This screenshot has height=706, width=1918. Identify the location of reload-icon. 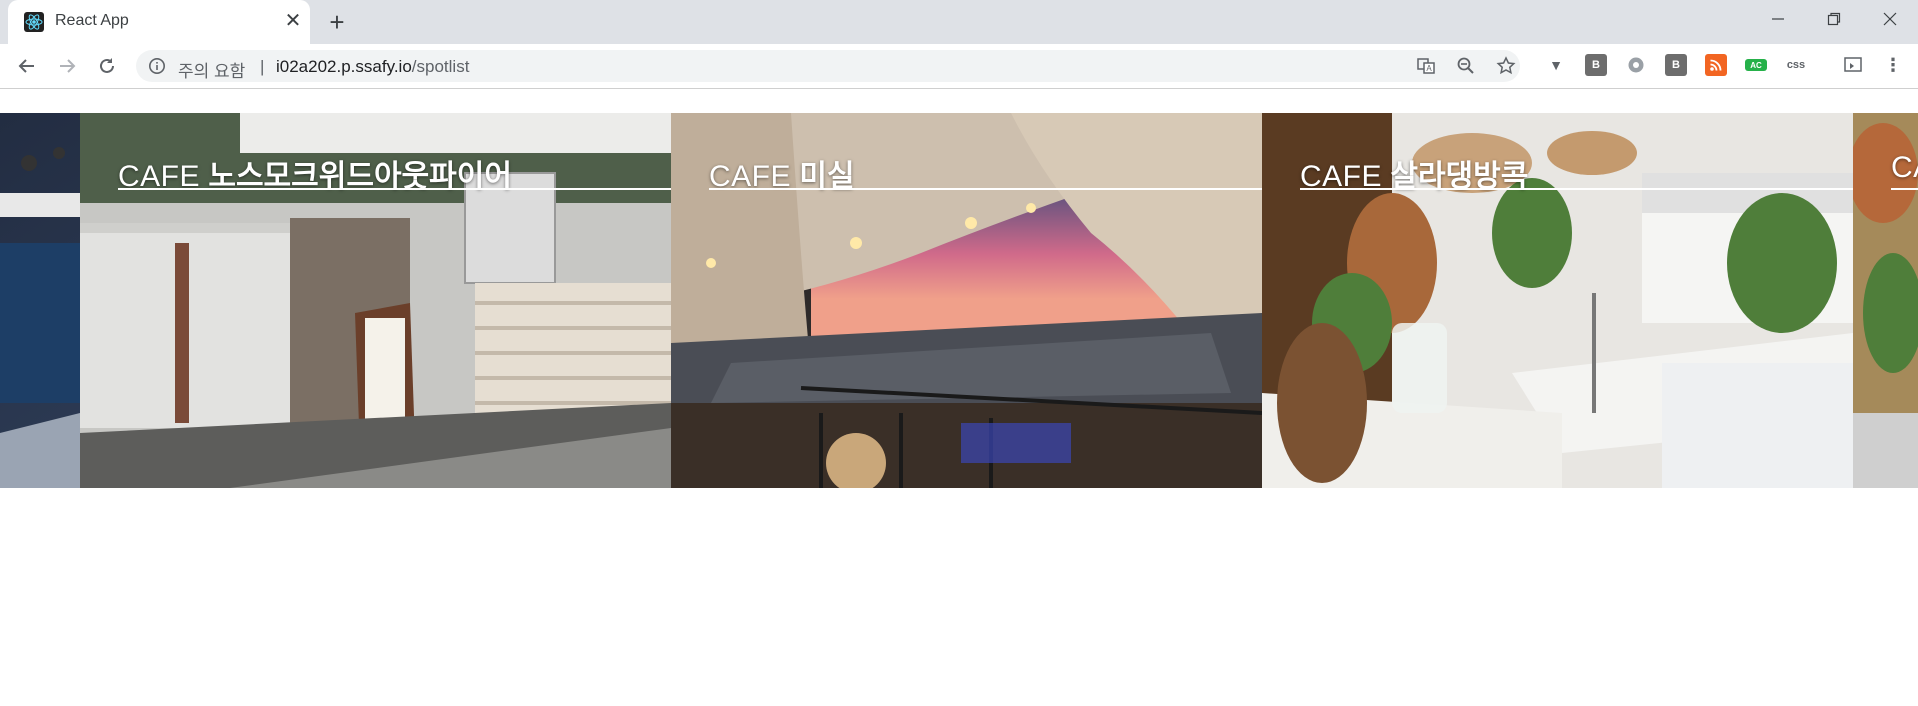
(107, 65).